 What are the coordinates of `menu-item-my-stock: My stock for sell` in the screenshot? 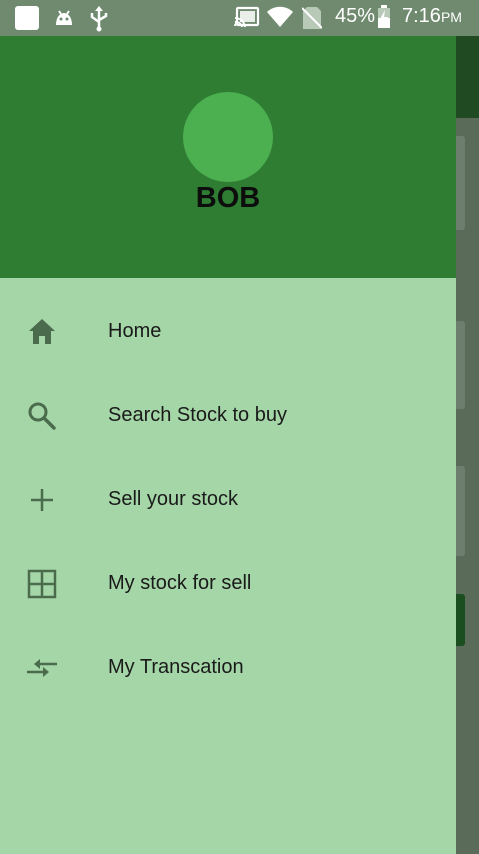 It's located at (228, 584).